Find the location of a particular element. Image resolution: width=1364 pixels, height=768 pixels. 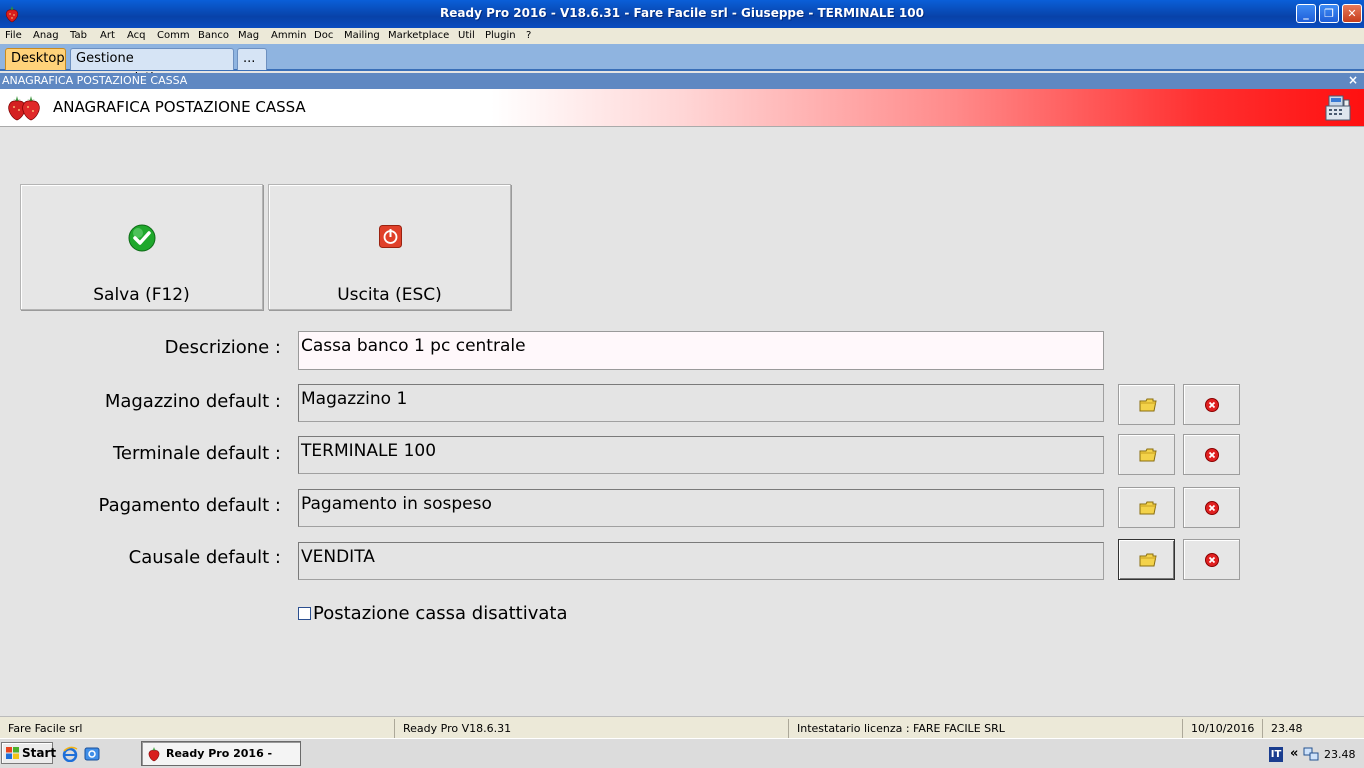

menu-acq: Acq is located at coordinates (136, 35).